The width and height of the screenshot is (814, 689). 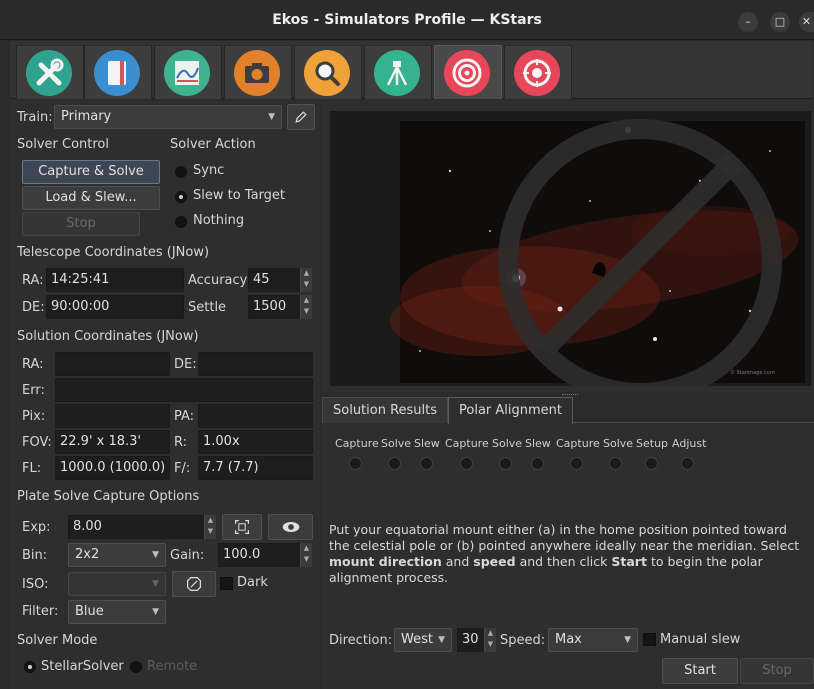 I want to click on tab-setup, so click(x=50, y=72).